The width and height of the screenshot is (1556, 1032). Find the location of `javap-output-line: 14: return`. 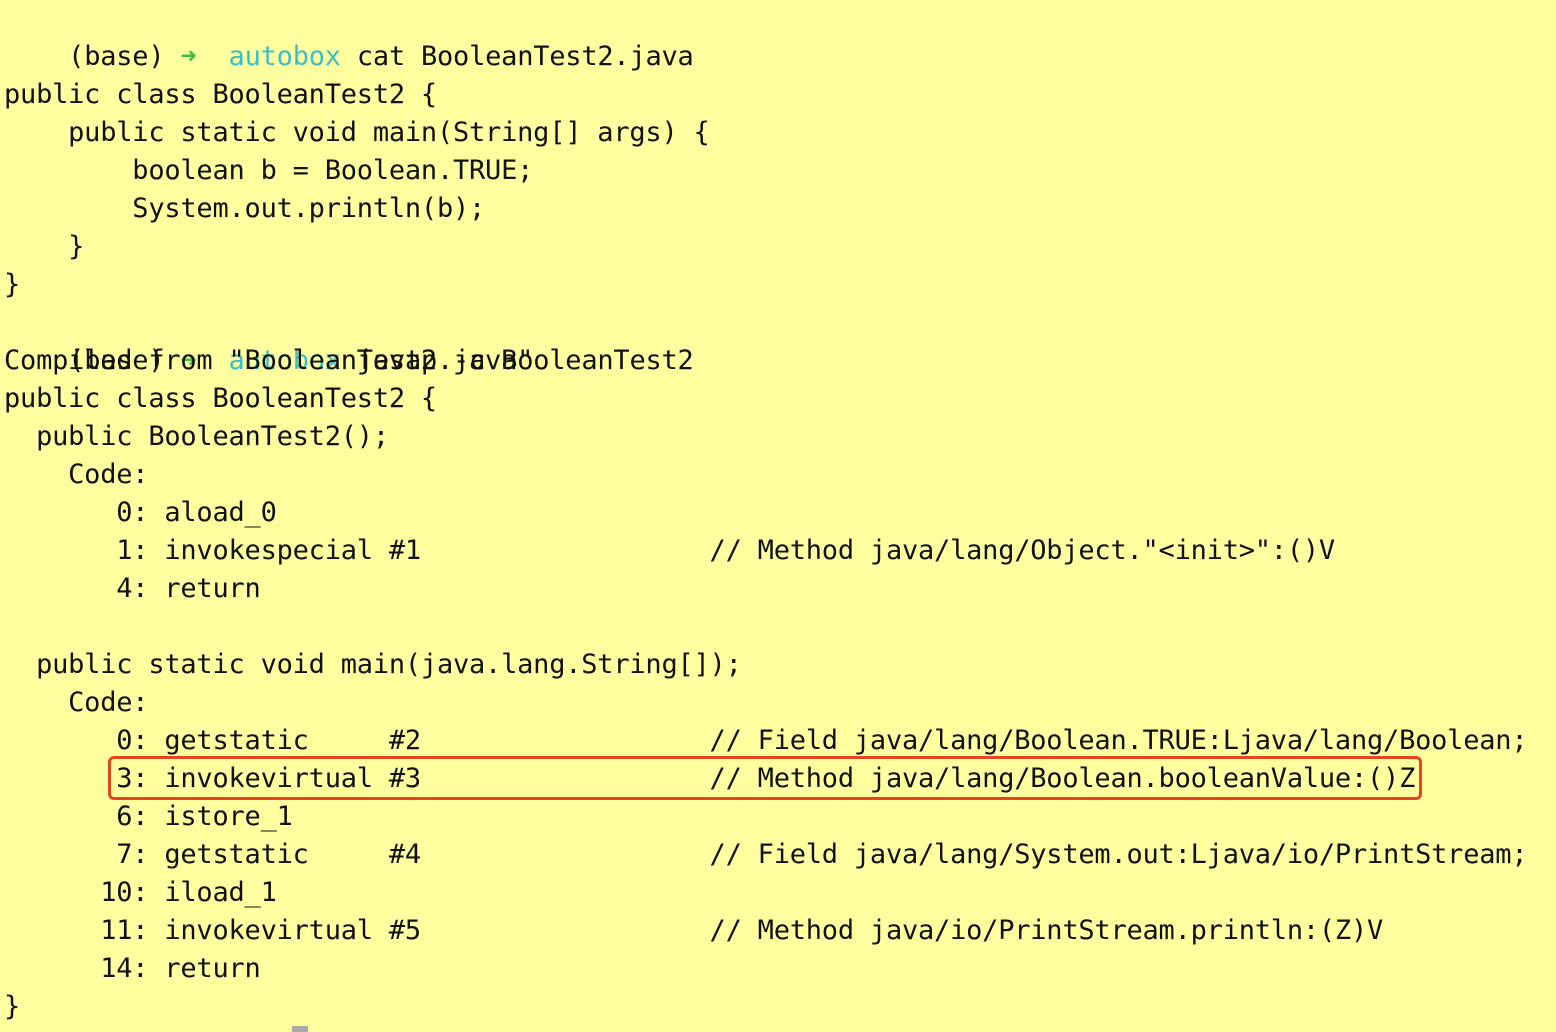

javap-output-line: 14: return is located at coordinates (132, 968).